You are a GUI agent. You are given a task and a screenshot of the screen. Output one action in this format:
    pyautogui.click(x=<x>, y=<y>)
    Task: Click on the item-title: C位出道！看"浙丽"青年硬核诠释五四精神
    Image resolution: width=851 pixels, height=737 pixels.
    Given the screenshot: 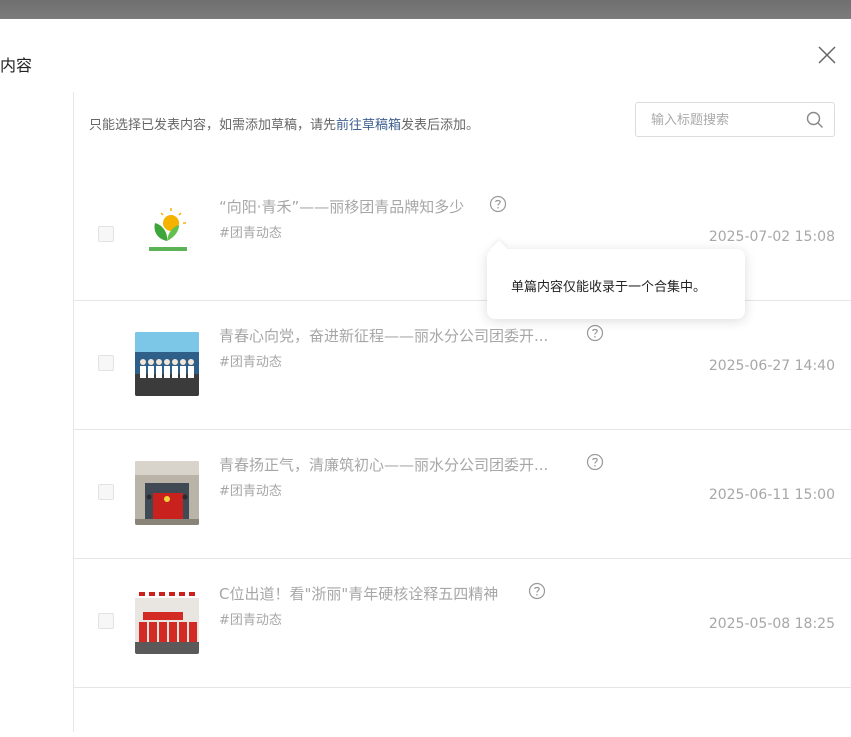 What is the action you would take?
    pyautogui.click(x=359, y=594)
    